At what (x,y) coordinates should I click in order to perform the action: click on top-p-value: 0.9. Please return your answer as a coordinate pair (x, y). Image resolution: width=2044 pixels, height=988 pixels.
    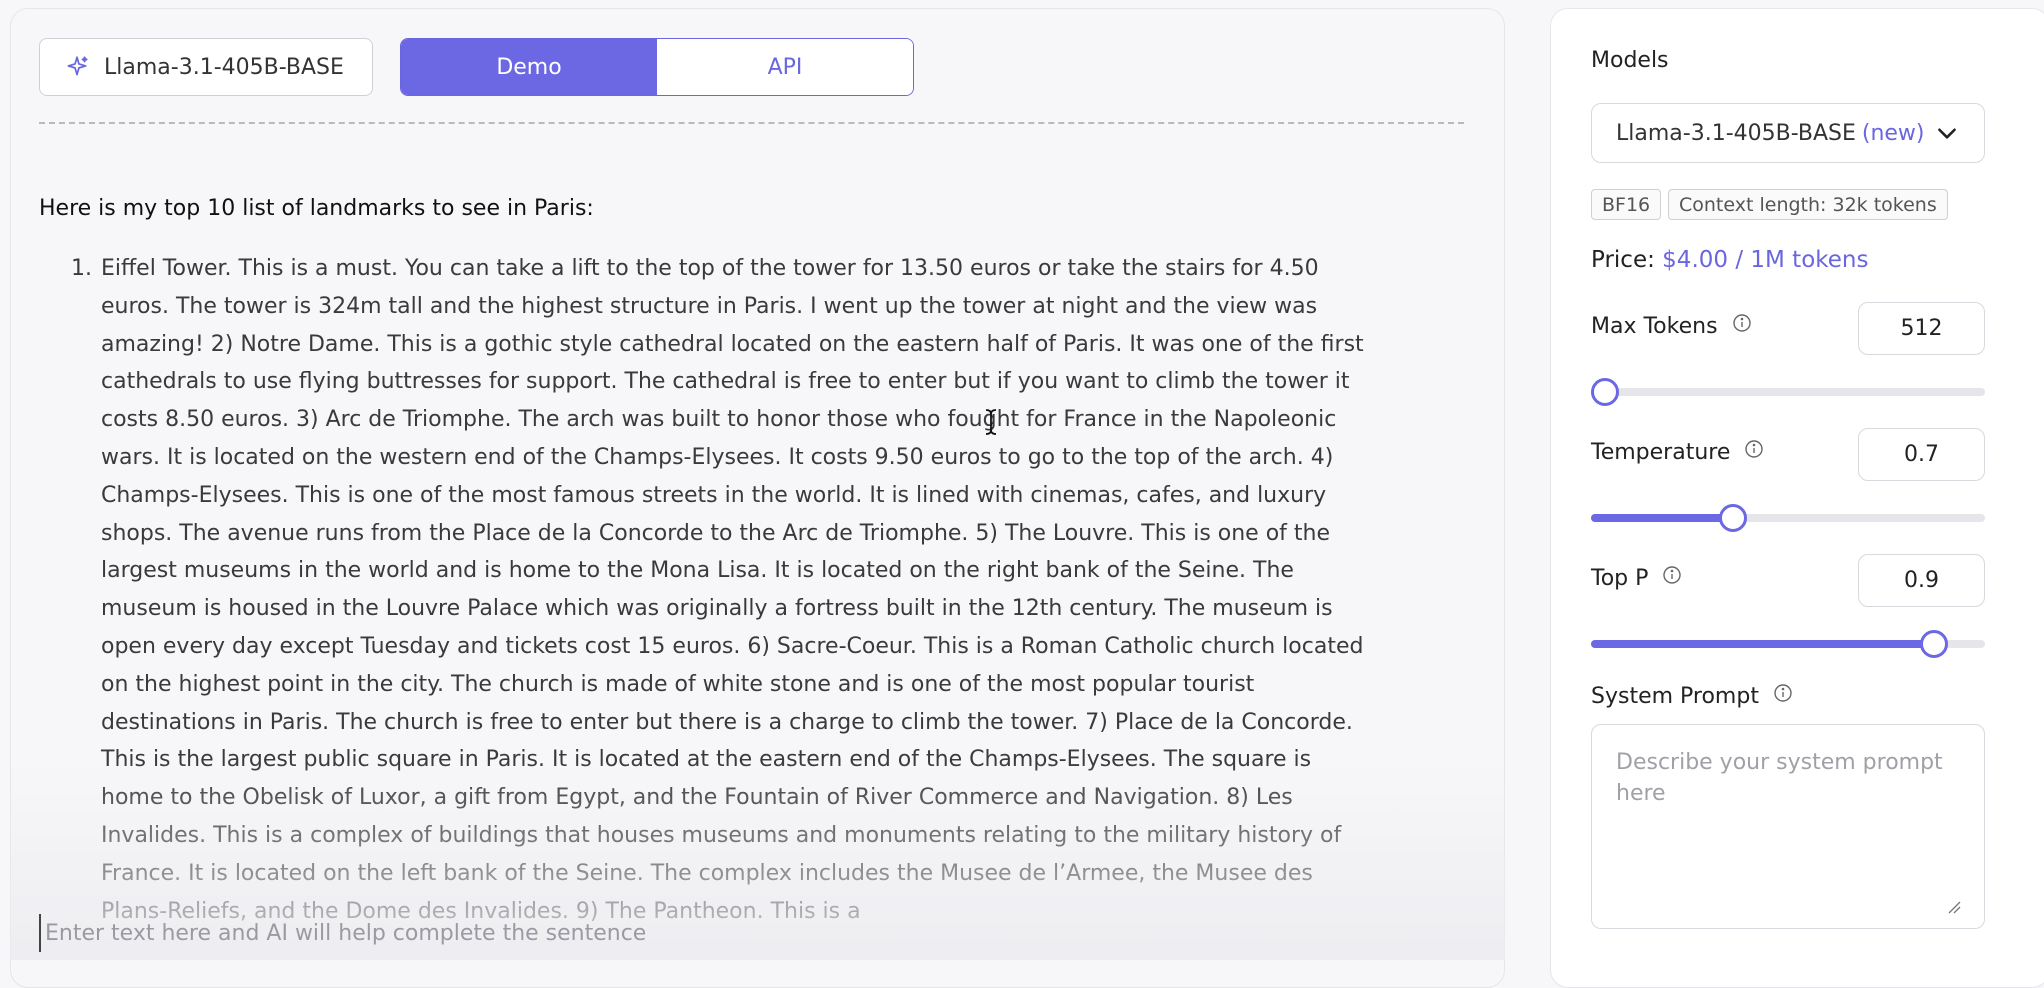
    Looking at the image, I should click on (1921, 580).